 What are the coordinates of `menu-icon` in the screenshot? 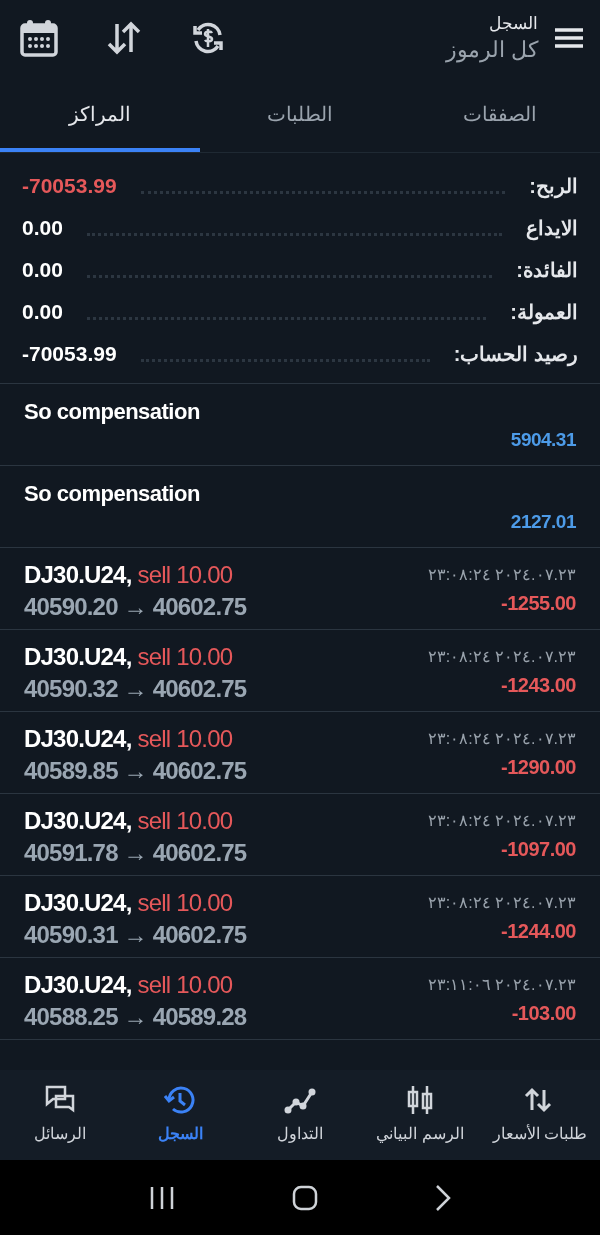 It's located at (569, 37).